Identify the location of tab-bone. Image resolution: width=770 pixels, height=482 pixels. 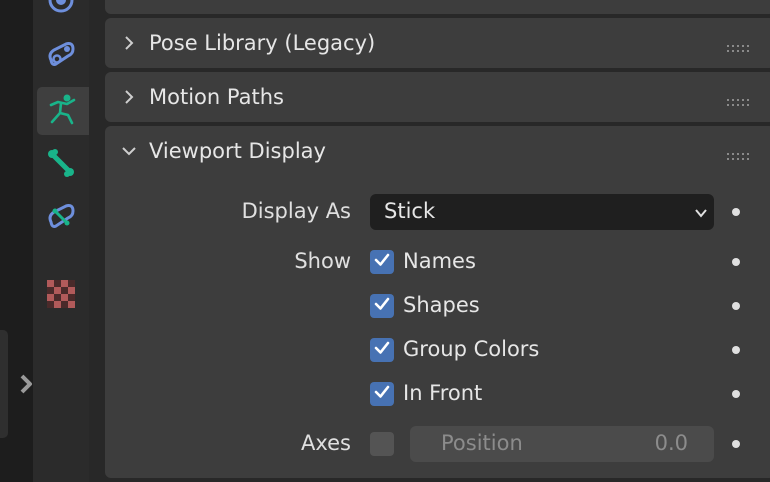
(61, 165).